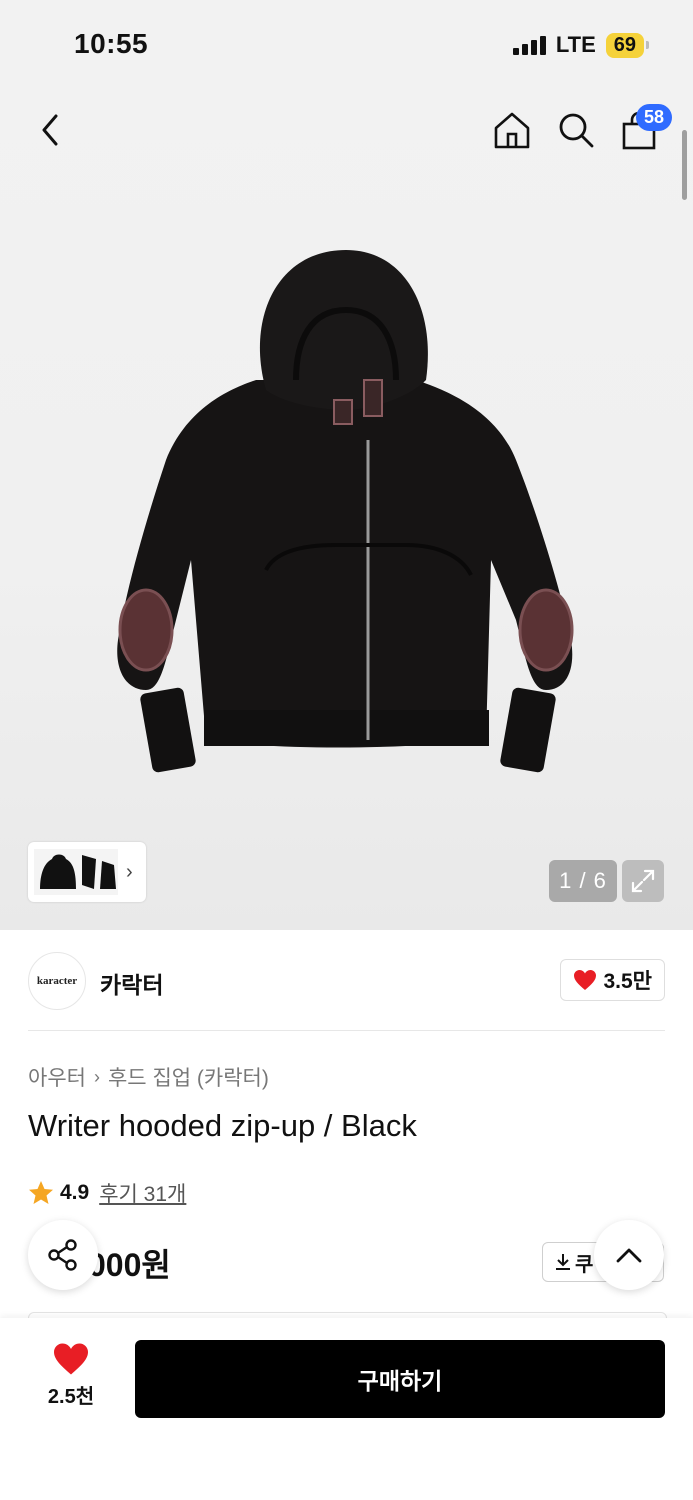 The height and width of the screenshot is (1500, 693). What do you see at coordinates (346, 980) in the screenshot?
I see `brand-row: karacter 카락터 3.5만` at bounding box center [346, 980].